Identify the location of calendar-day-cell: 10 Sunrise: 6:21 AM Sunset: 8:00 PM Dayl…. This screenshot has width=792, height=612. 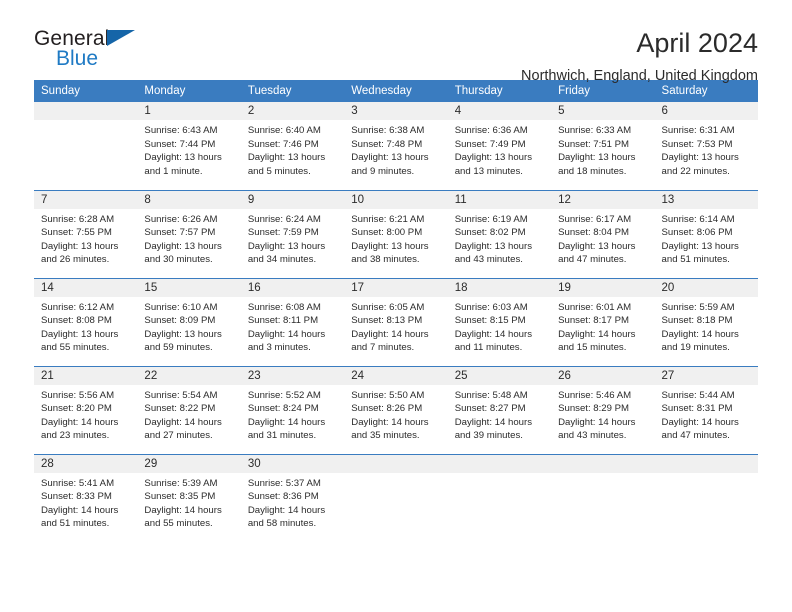
(396, 233).